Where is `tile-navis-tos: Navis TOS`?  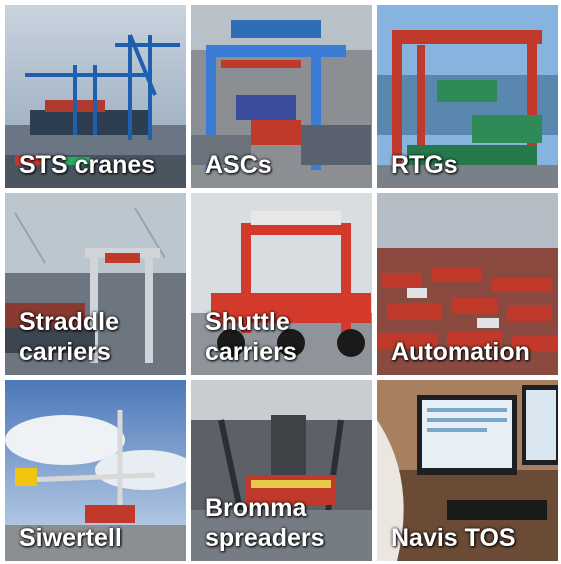
tile-navis-tos: Navis TOS is located at coordinates (467, 470).